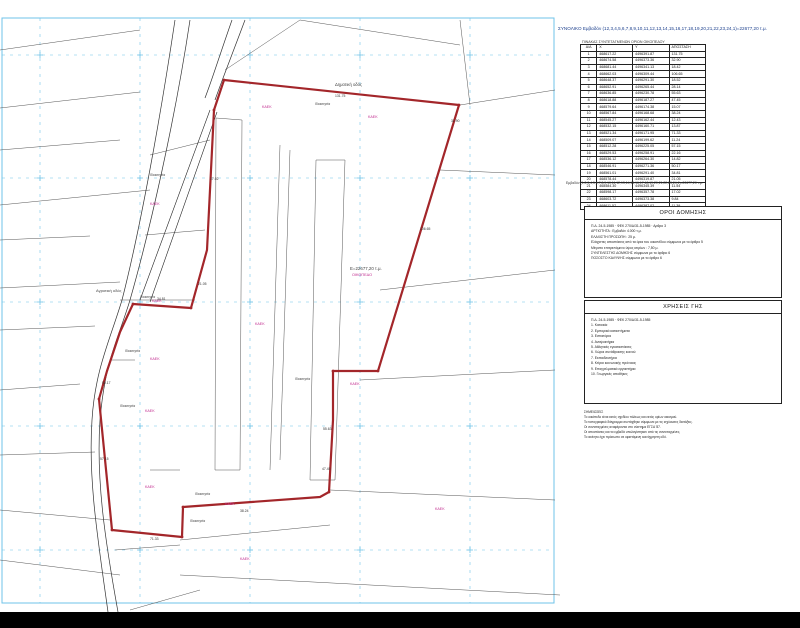 Image resolution: width=800 pixels, height=628 pixels. What do you see at coordinates (588, 54) in the screenshot?
I see `table-cell: 1` at bounding box center [588, 54].